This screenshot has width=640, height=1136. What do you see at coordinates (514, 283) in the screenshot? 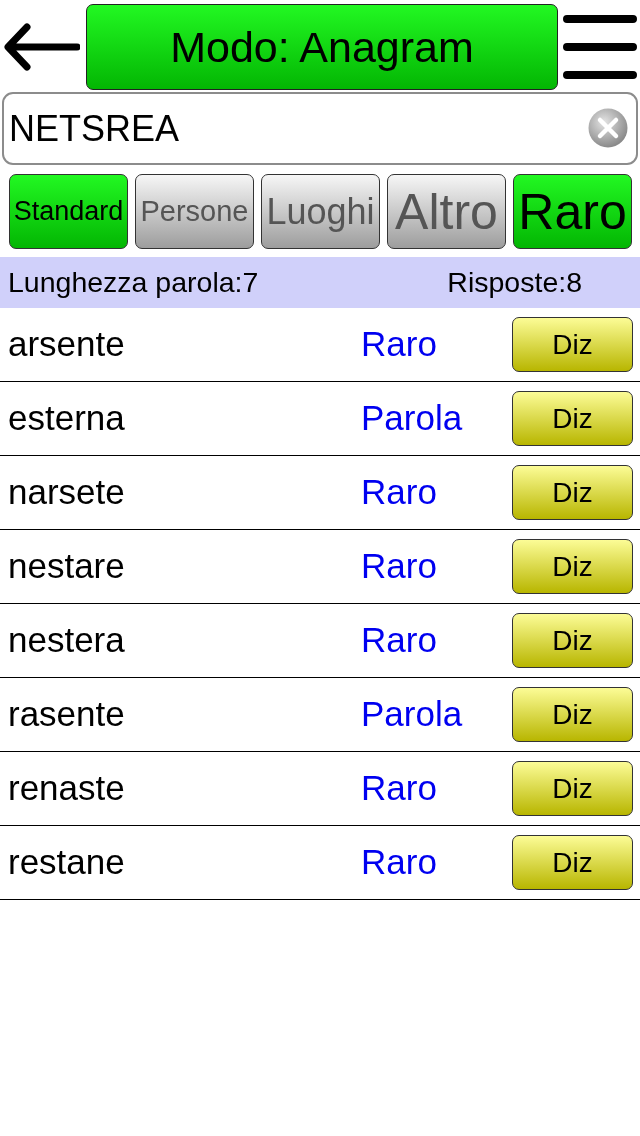
I see `answer-count-text: Risposte:8` at bounding box center [514, 283].